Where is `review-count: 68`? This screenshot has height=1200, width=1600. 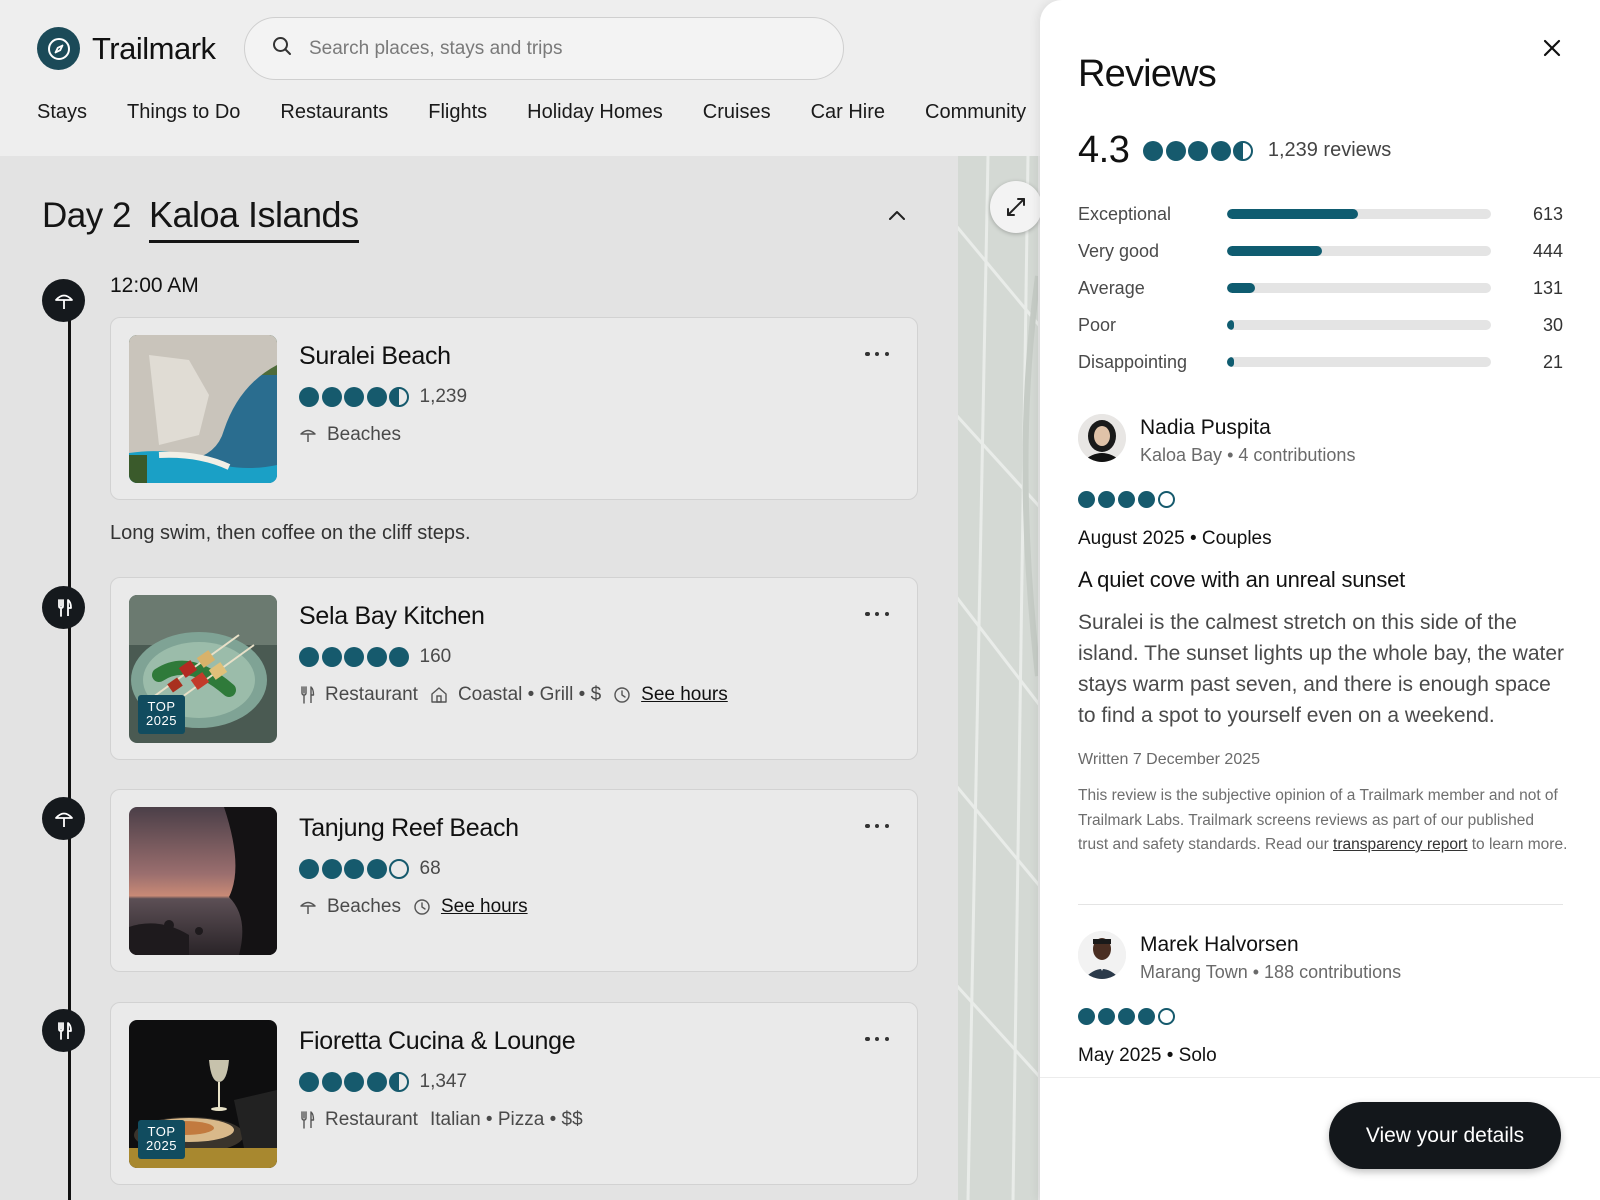
review-count: 68 is located at coordinates (430, 869).